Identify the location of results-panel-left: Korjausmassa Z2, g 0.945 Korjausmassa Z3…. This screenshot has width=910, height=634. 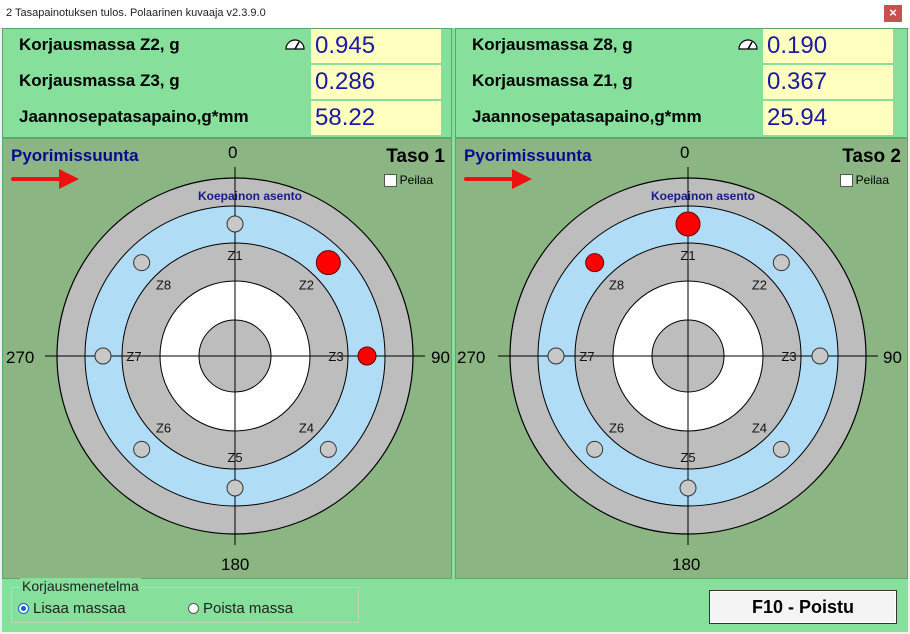
(227, 83).